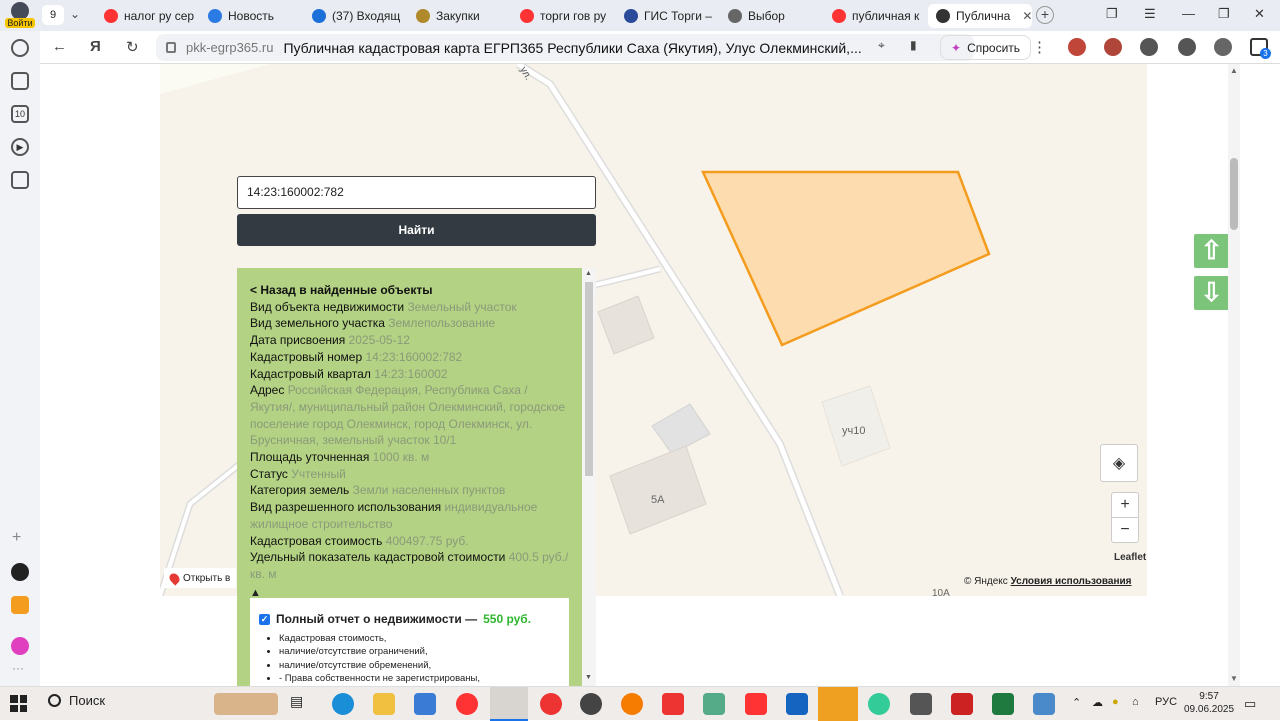 This screenshot has height=721, width=1280. I want to click on profile-button: Войти, so click(20, 15).